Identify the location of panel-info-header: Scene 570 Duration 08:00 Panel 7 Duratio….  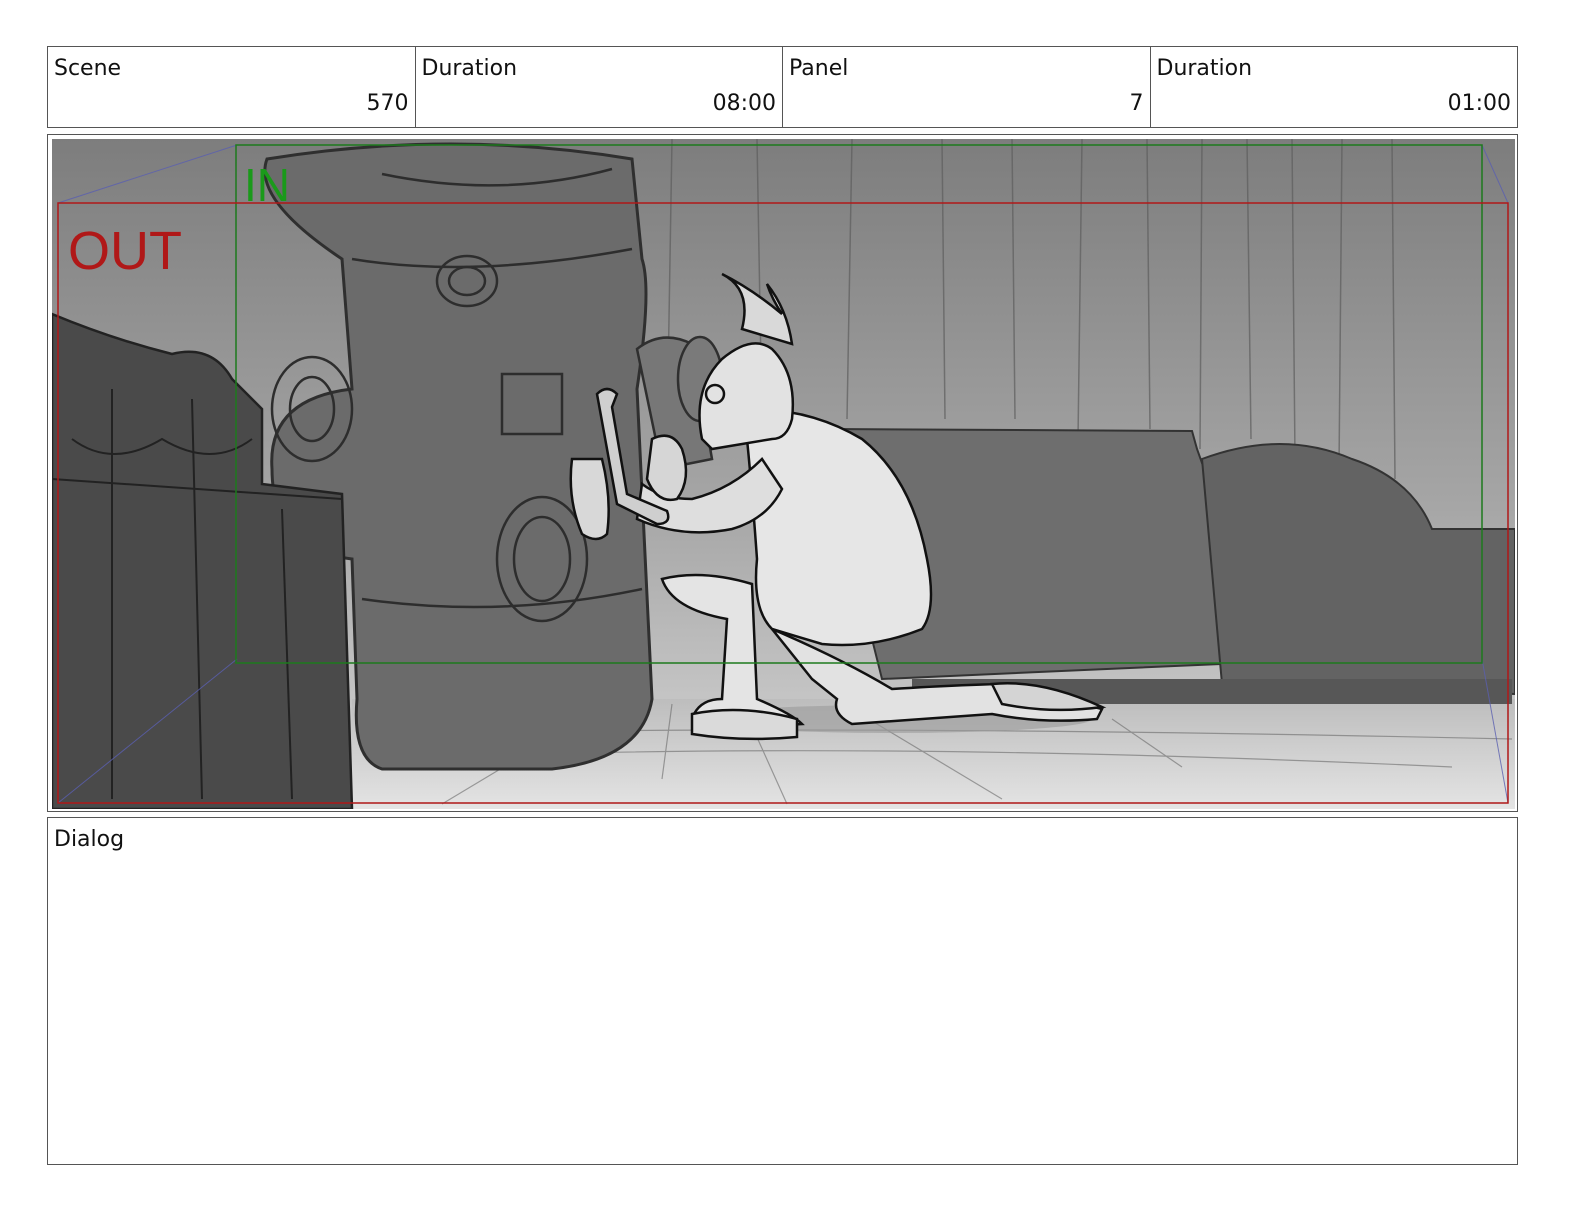
(782, 87).